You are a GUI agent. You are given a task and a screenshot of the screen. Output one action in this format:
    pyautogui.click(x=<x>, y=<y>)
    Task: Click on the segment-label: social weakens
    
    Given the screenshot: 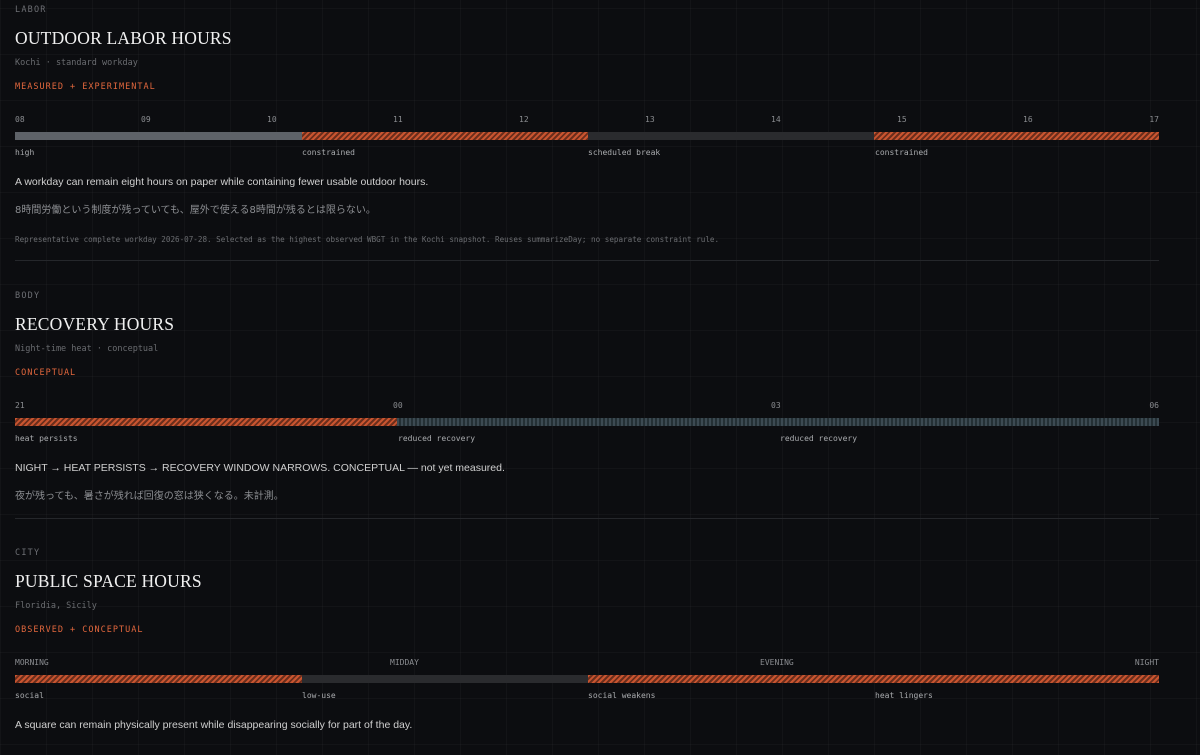 What is the action you would take?
    pyautogui.click(x=622, y=695)
    